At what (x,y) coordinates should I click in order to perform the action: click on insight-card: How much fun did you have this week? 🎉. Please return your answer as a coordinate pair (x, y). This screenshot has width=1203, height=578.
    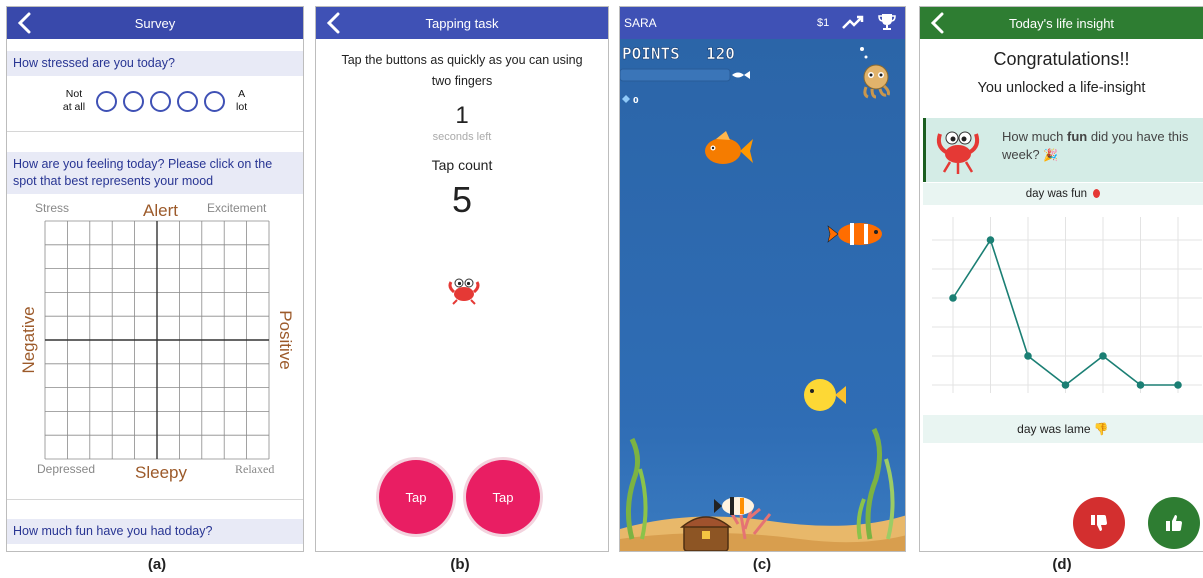
    Looking at the image, I should click on (1063, 150).